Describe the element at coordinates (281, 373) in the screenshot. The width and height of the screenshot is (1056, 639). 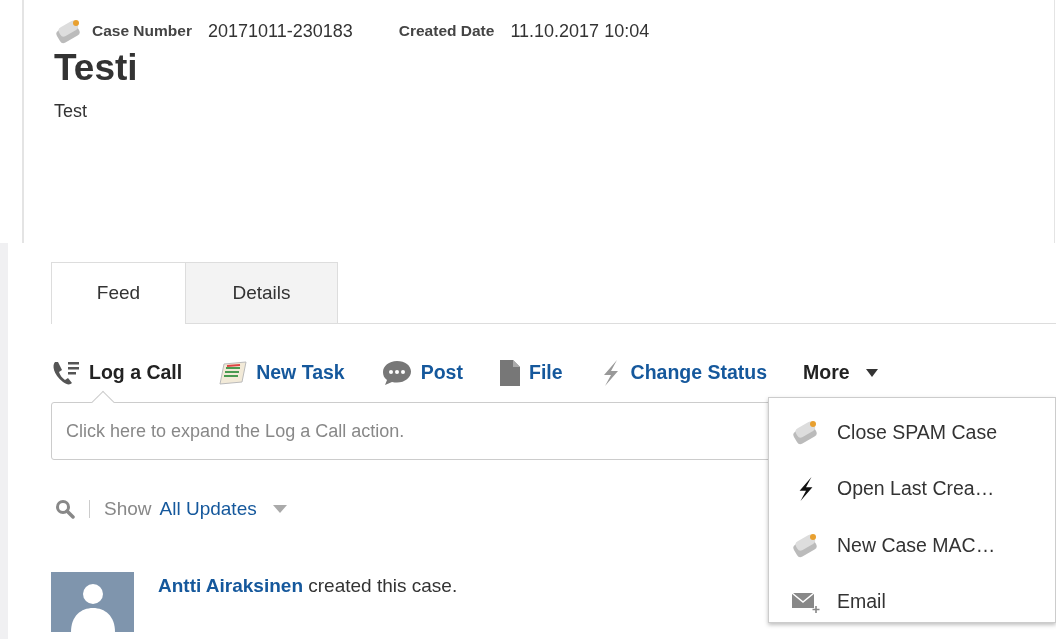
I see `action-button: New Task` at that location.